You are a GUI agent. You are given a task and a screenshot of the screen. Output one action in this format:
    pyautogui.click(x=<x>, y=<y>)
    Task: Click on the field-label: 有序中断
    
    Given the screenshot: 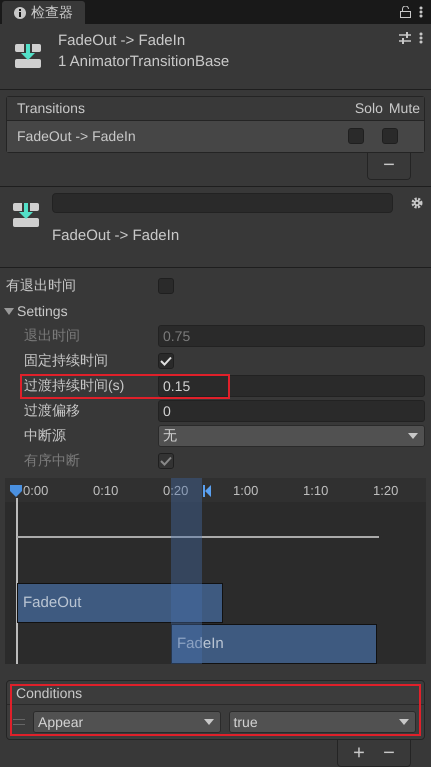 What is the action you would take?
    pyautogui.click(x=52, y=461)
    